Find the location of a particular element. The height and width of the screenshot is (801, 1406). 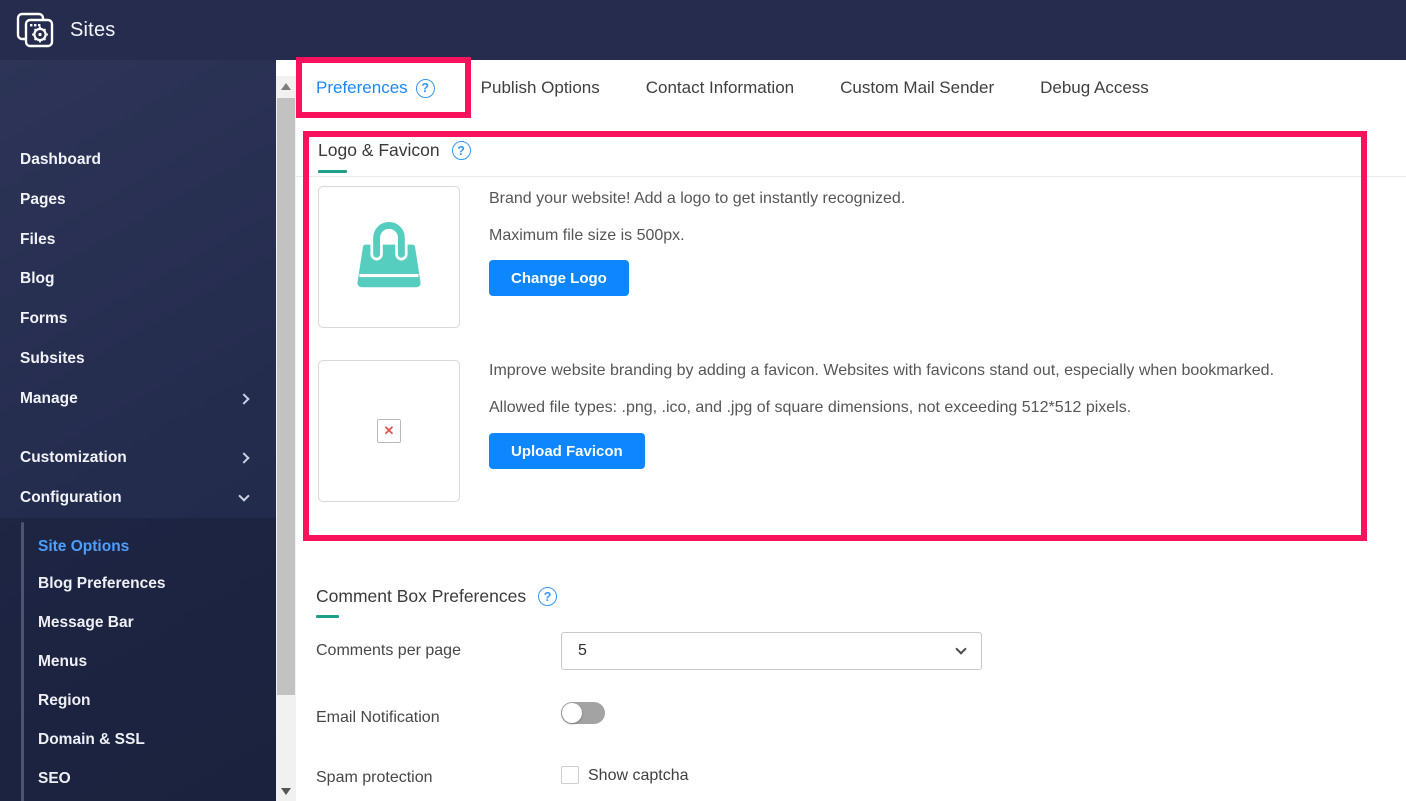

email-notification-label: Email Notification is located at coordinates (378, 717).